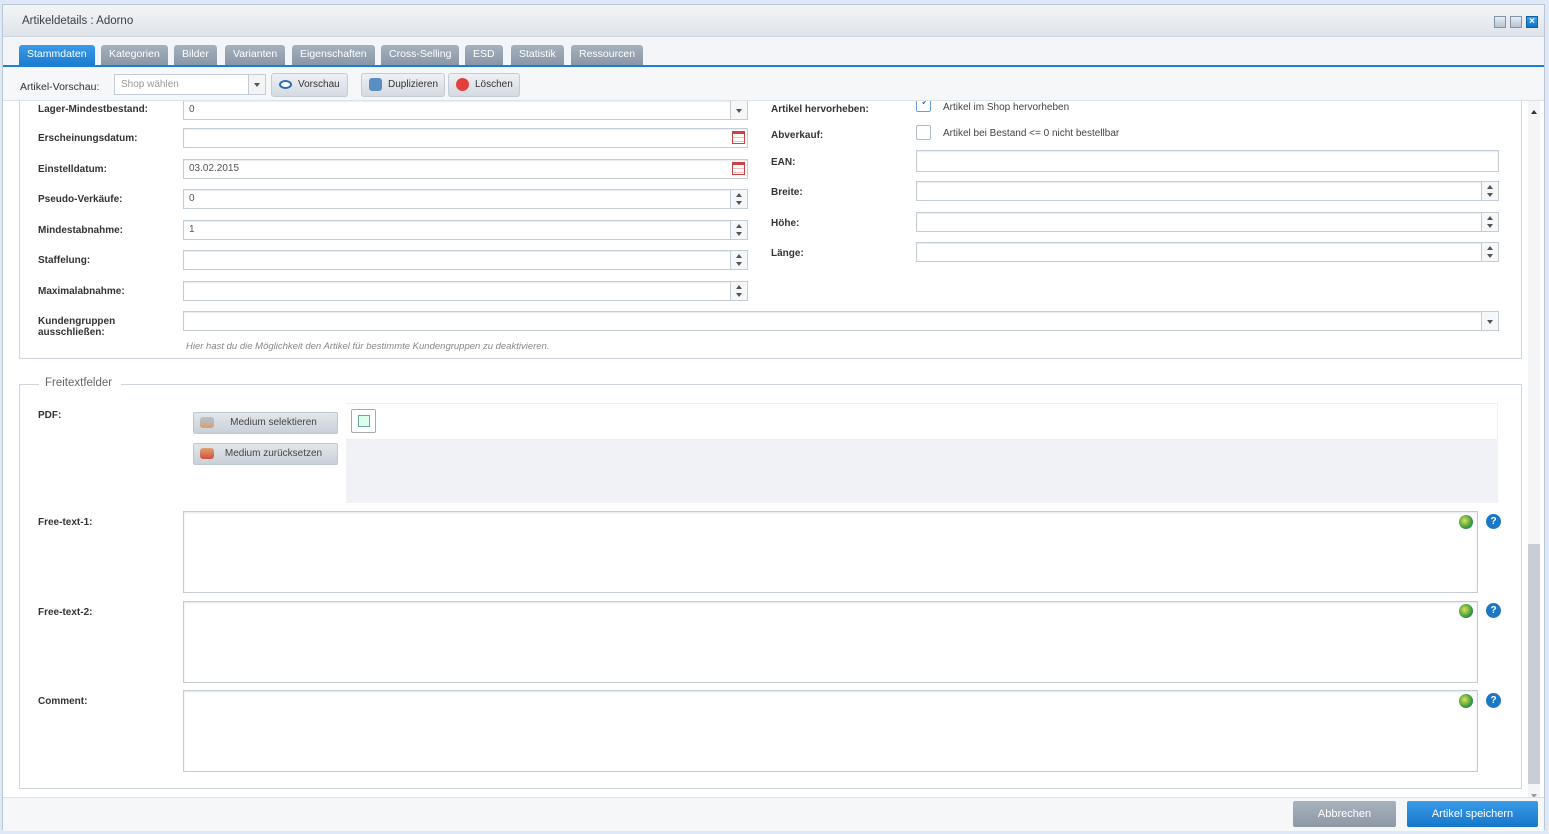  I want to click on maximize-button, so click(1516, 22).